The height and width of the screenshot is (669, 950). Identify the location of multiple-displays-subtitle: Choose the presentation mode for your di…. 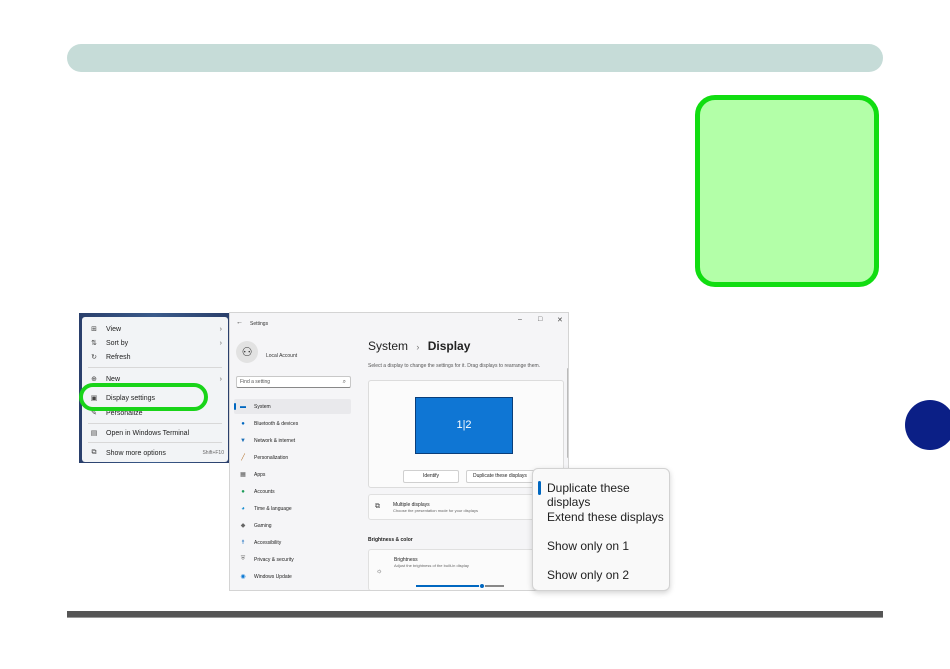
(435, 510).